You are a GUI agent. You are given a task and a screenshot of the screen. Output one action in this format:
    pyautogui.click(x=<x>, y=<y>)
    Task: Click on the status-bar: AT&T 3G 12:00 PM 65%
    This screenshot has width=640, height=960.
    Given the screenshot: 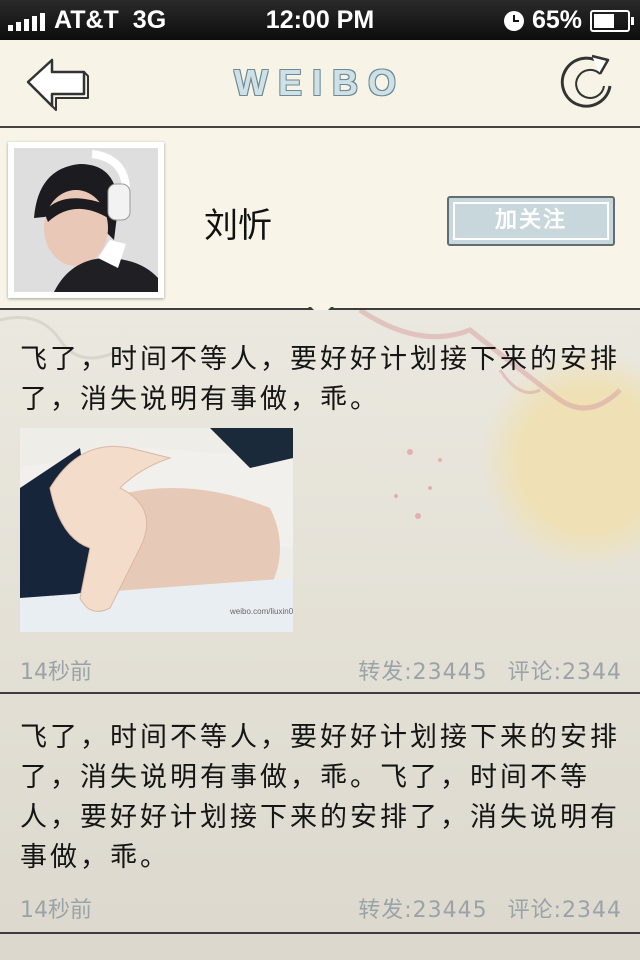 What is the action you would take?
    pyautogui.click(x=320, y=20)
    